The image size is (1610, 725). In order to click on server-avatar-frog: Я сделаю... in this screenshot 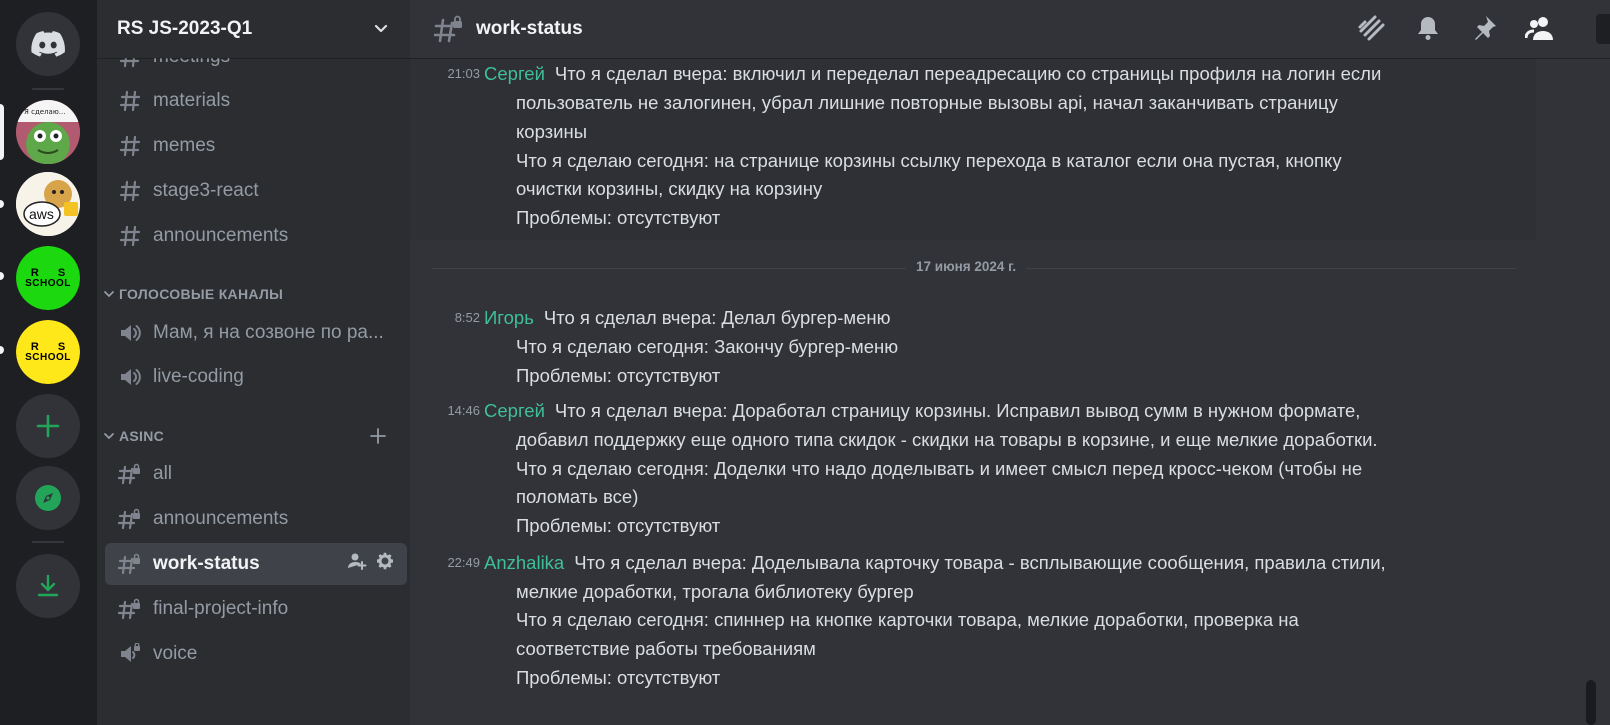, I will do `click(48, 132)`.